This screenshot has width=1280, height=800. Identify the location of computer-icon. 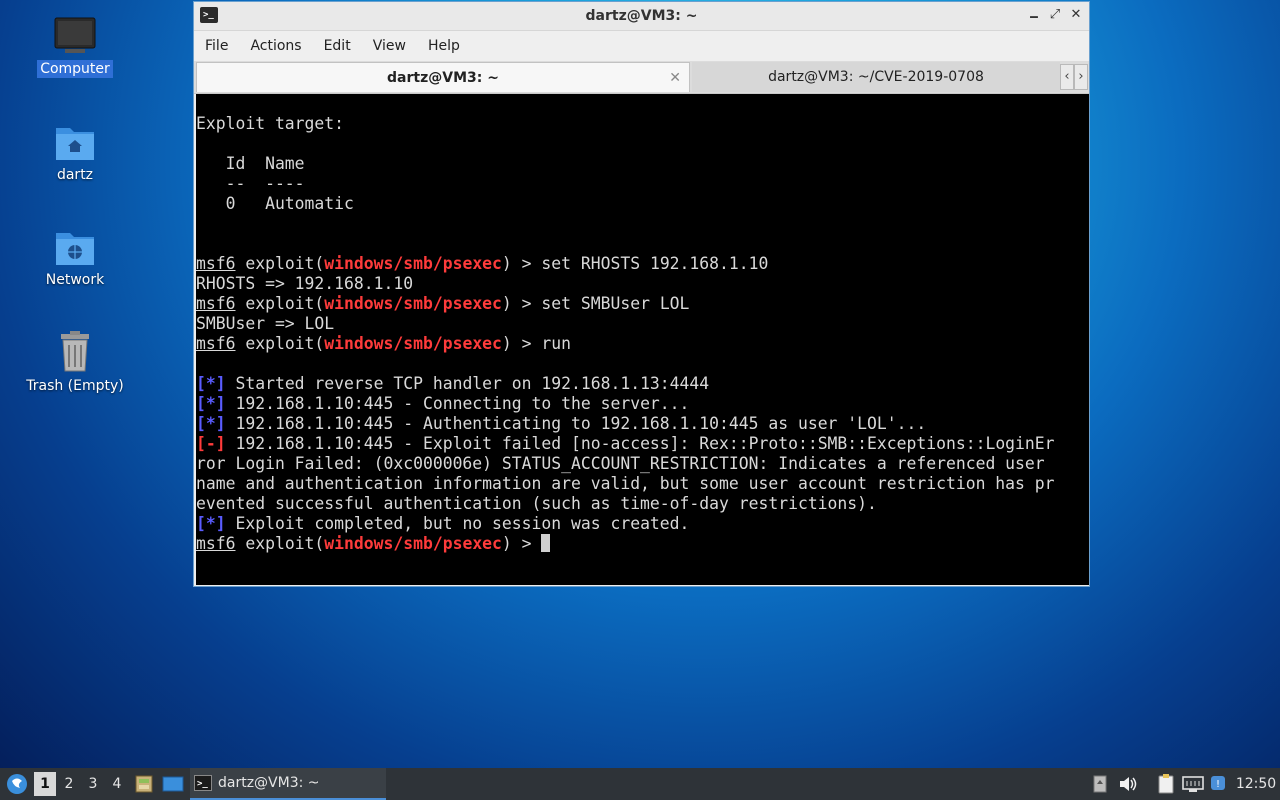
(75, 35).